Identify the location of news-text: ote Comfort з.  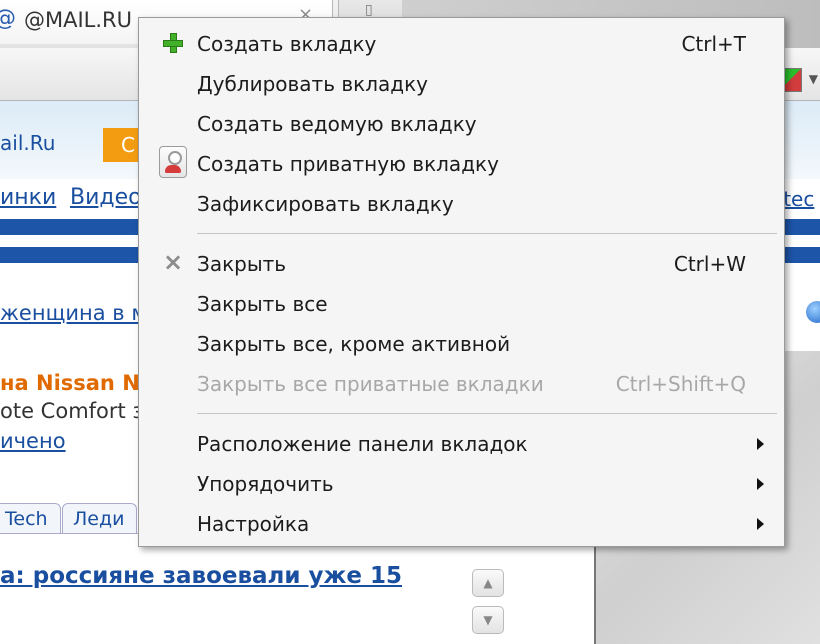
(72, 411).